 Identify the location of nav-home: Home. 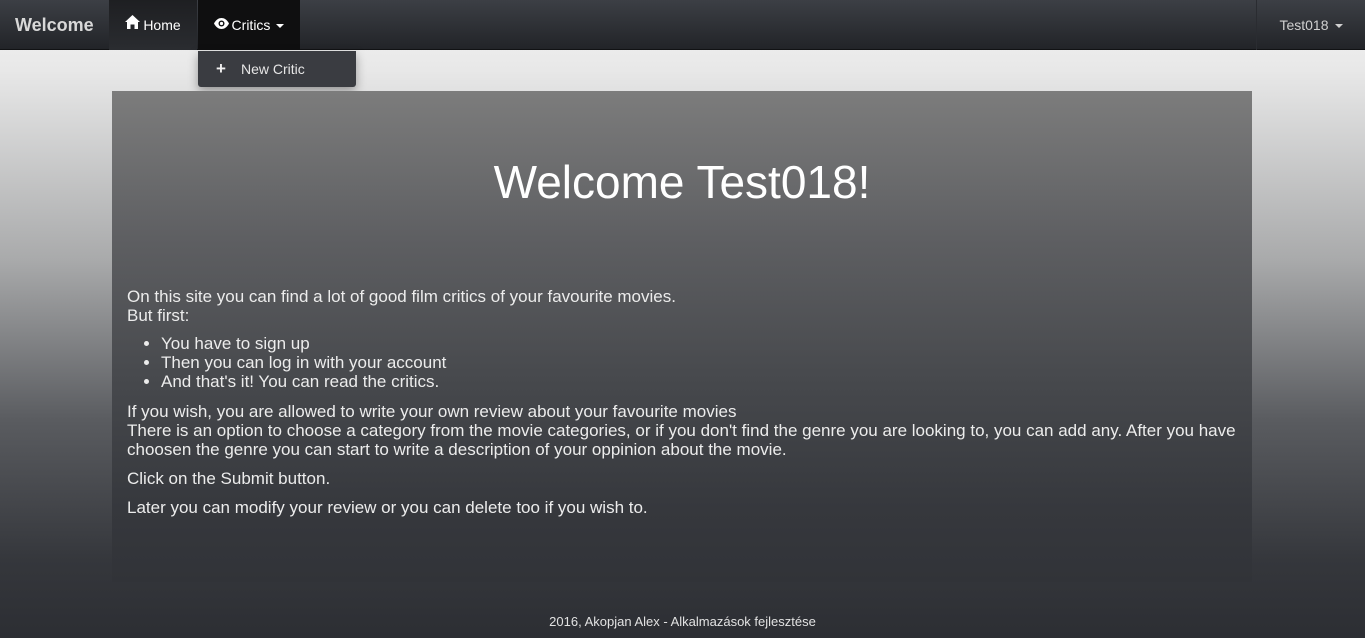
(153, 25).